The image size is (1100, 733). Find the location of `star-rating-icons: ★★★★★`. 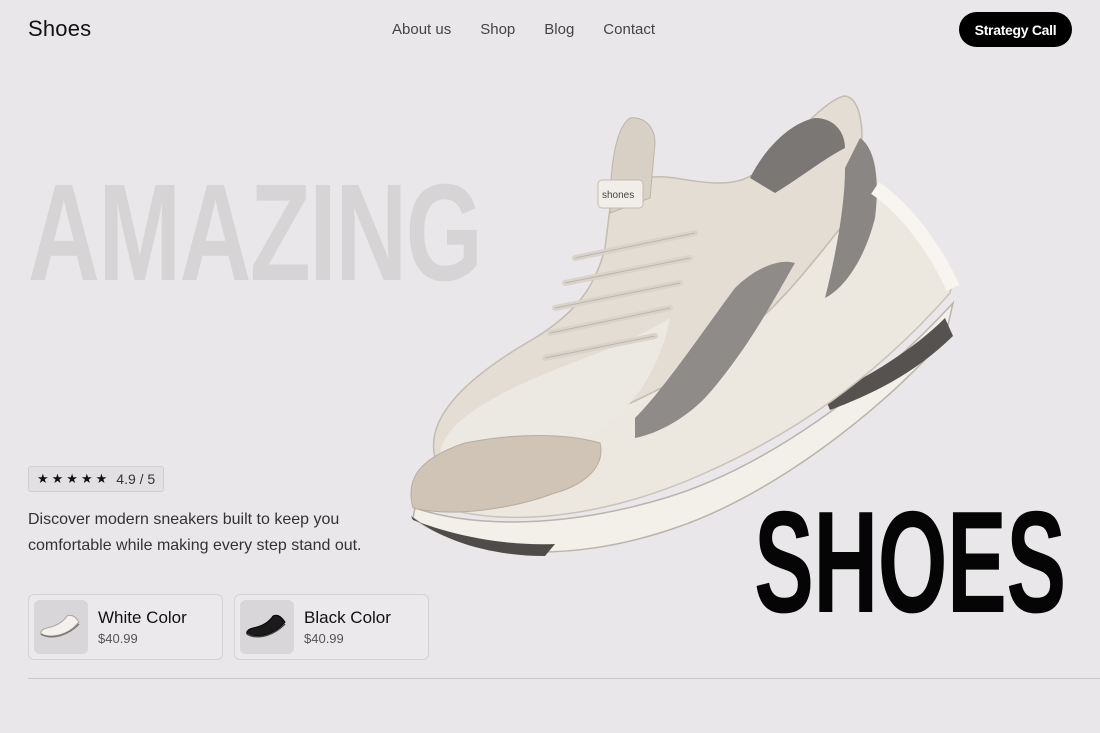

star-rating-icons: ★★★★★ is located at coordinates (74, 478).